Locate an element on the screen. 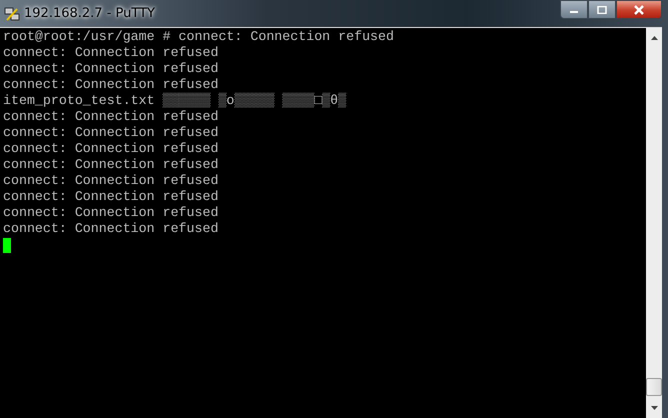 This screenshot has width=668, height=418. maximize-icon is located at coordinates (602, 10).